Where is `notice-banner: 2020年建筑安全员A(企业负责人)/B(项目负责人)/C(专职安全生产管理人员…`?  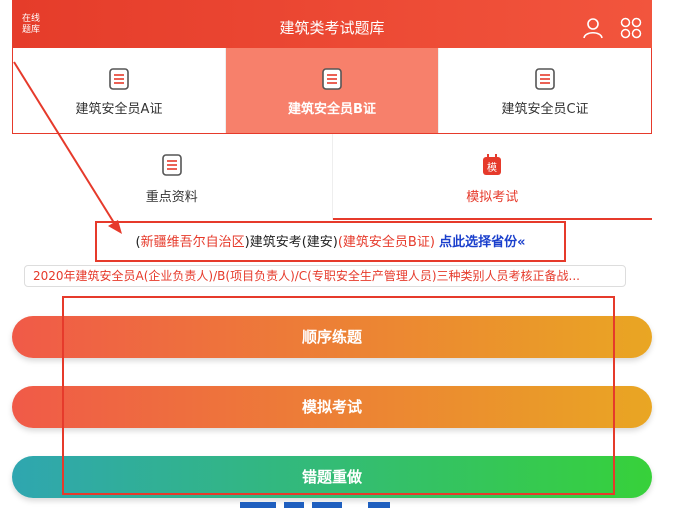
notice-banner: 2020年建筑安全员A(企业负责人)/B(项目负责人)/C(专职安全生产管理人员… is located at coordinates (325, 276).